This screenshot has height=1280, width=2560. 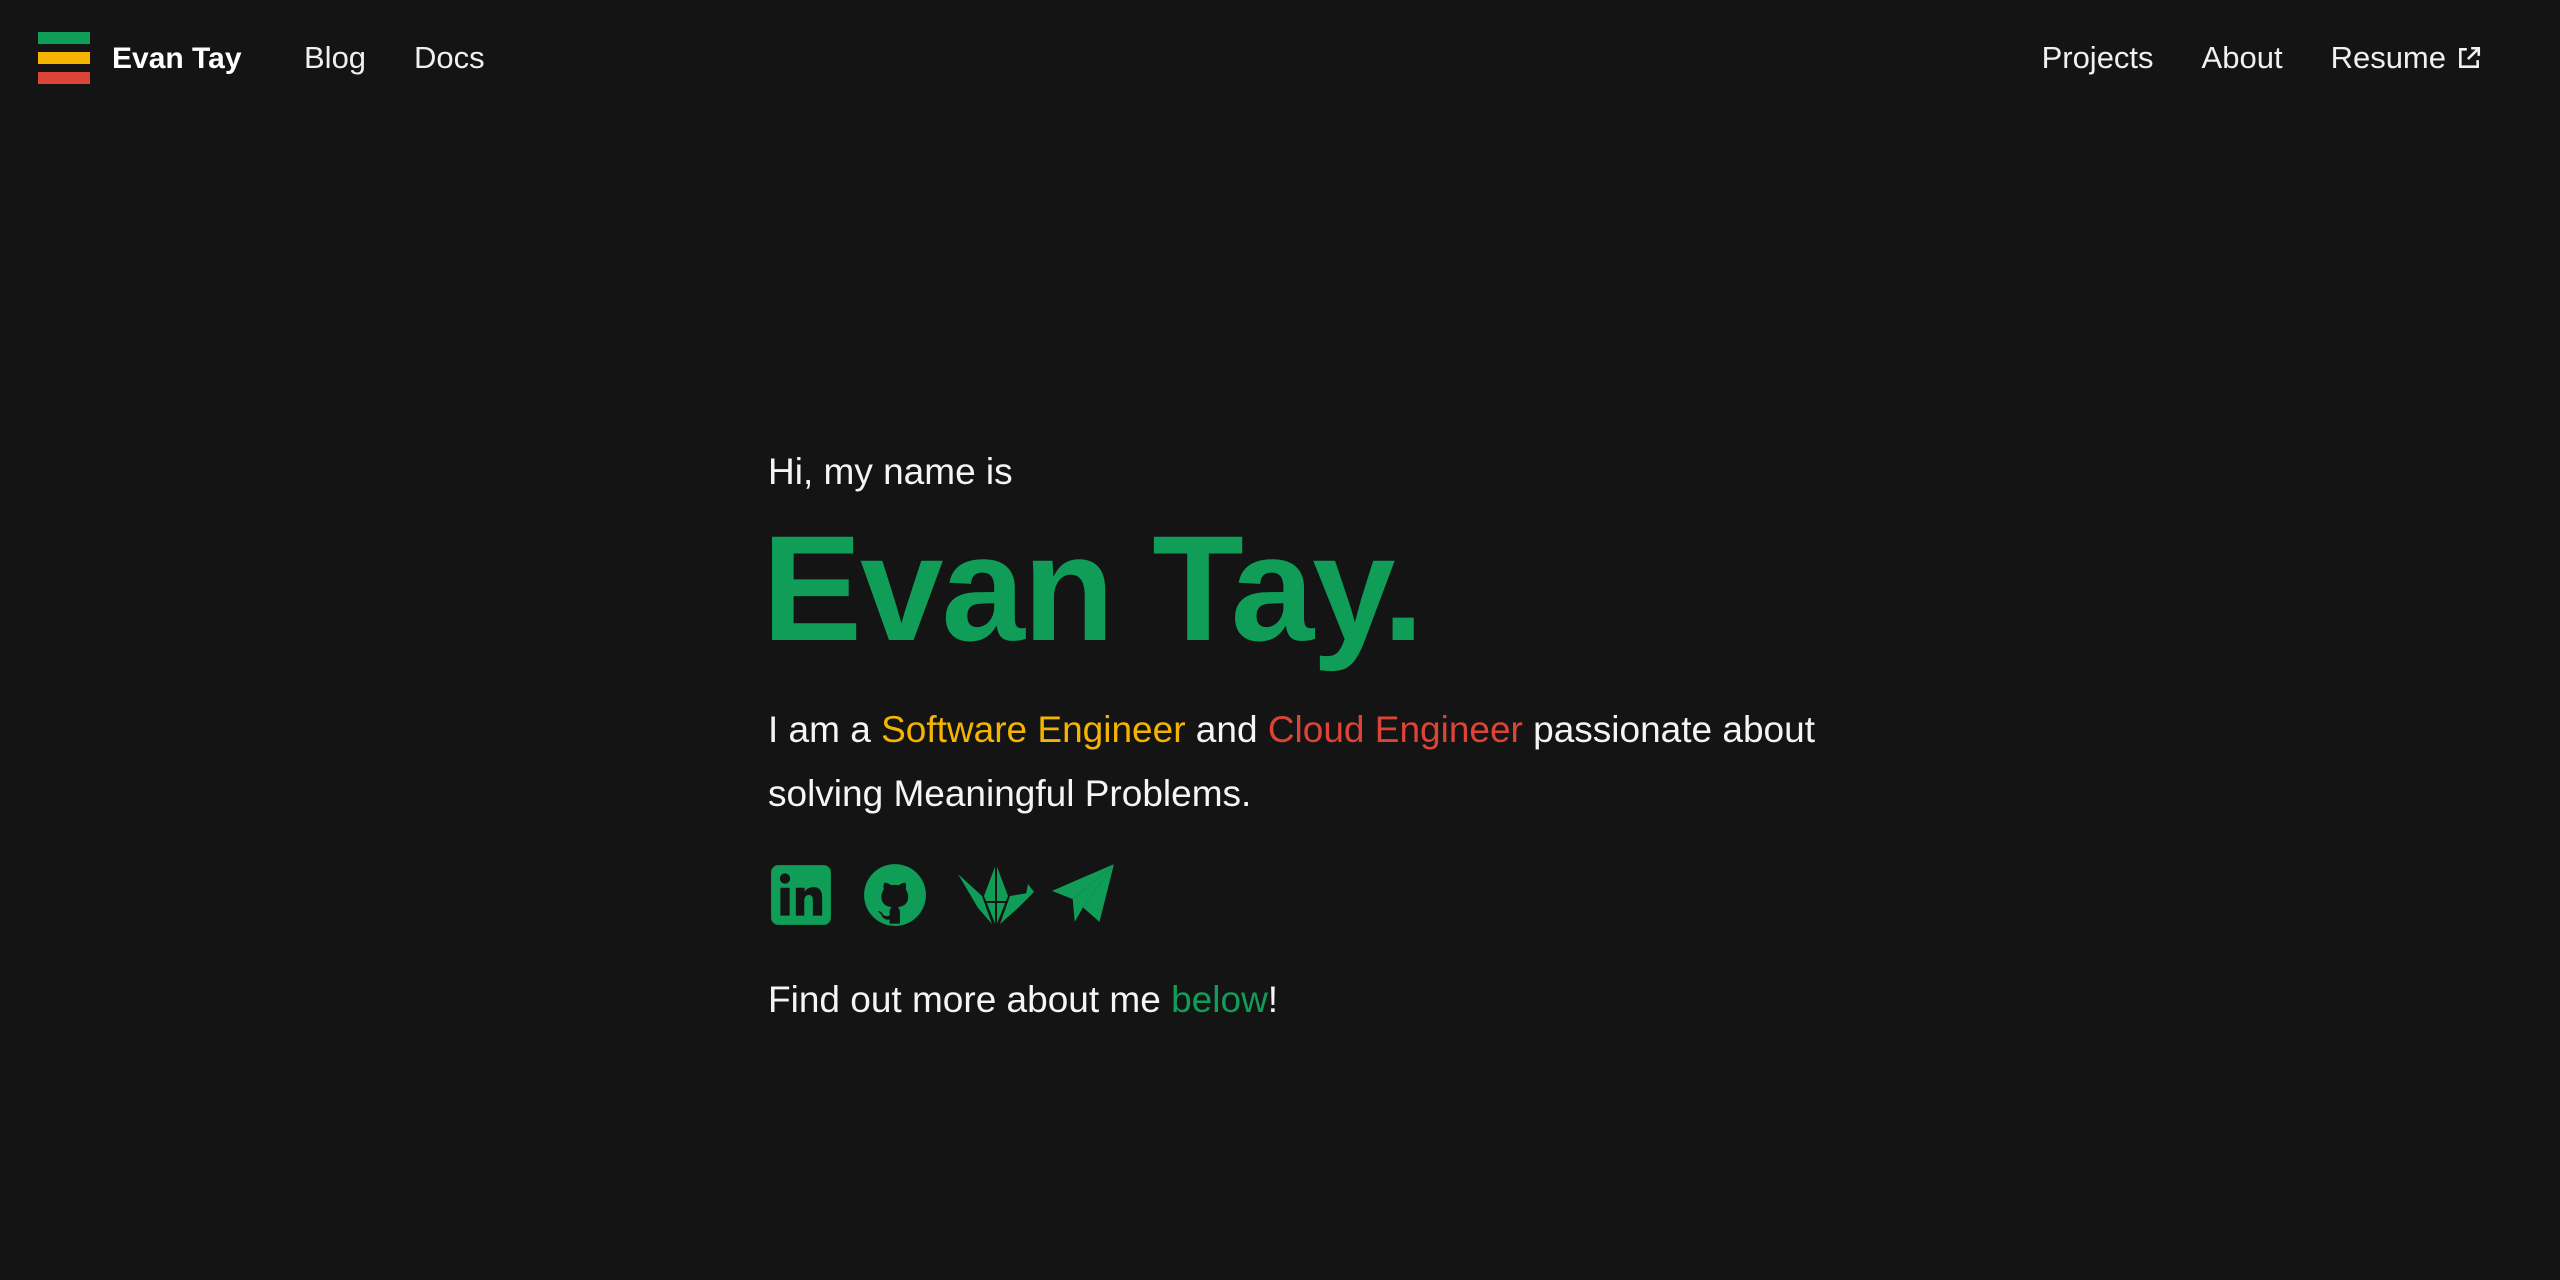 I want to click on nav-link-projects: Projects, so click(x=2098, y=58).